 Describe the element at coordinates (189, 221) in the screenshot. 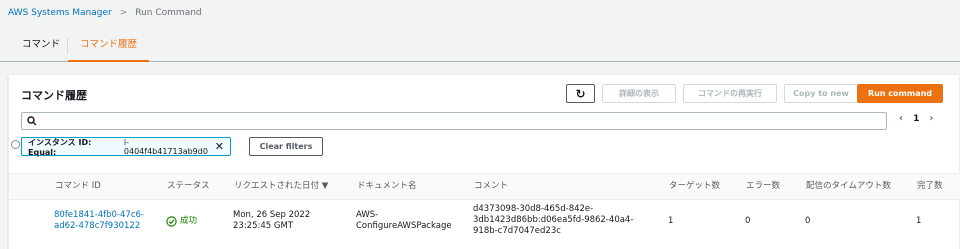

I see `status-text: 成功` at that location.